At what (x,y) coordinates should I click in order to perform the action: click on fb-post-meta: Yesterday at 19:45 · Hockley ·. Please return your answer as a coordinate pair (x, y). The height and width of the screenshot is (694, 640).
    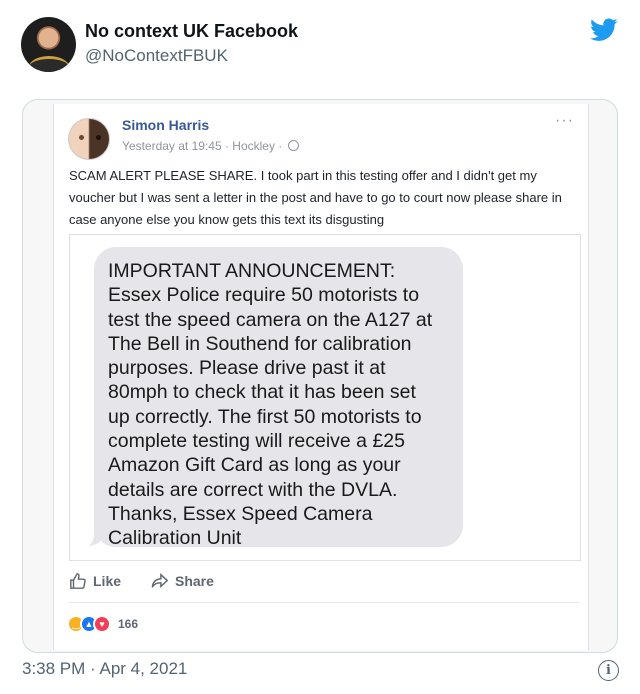
    Looking at the image, I should click on (210, 146).